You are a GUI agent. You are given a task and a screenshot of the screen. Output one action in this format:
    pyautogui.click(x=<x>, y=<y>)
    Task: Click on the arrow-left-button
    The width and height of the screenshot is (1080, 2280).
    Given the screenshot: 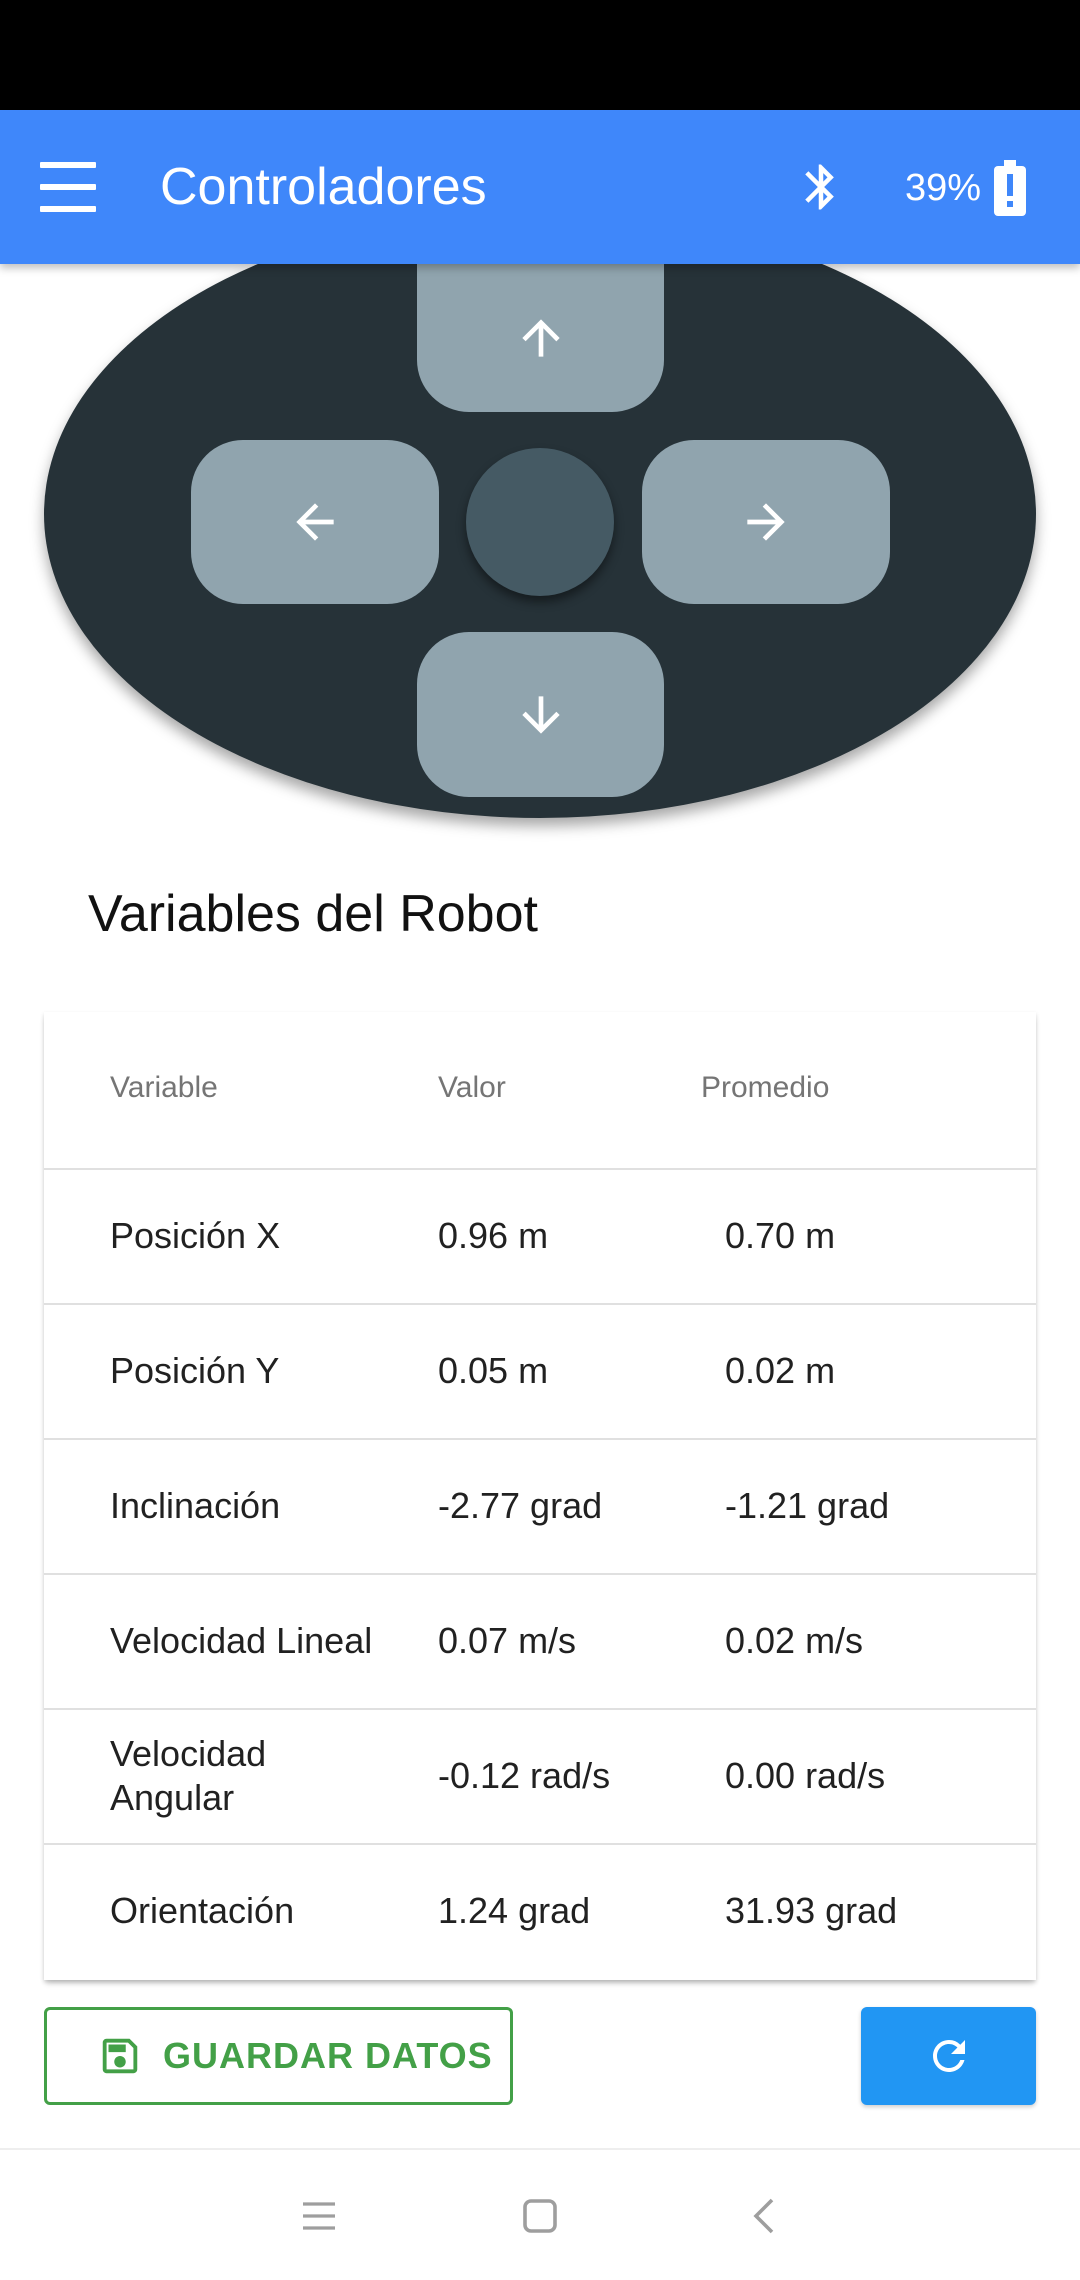 What is the action you would take?
    pyautogui.click(x=315, y=522)
    